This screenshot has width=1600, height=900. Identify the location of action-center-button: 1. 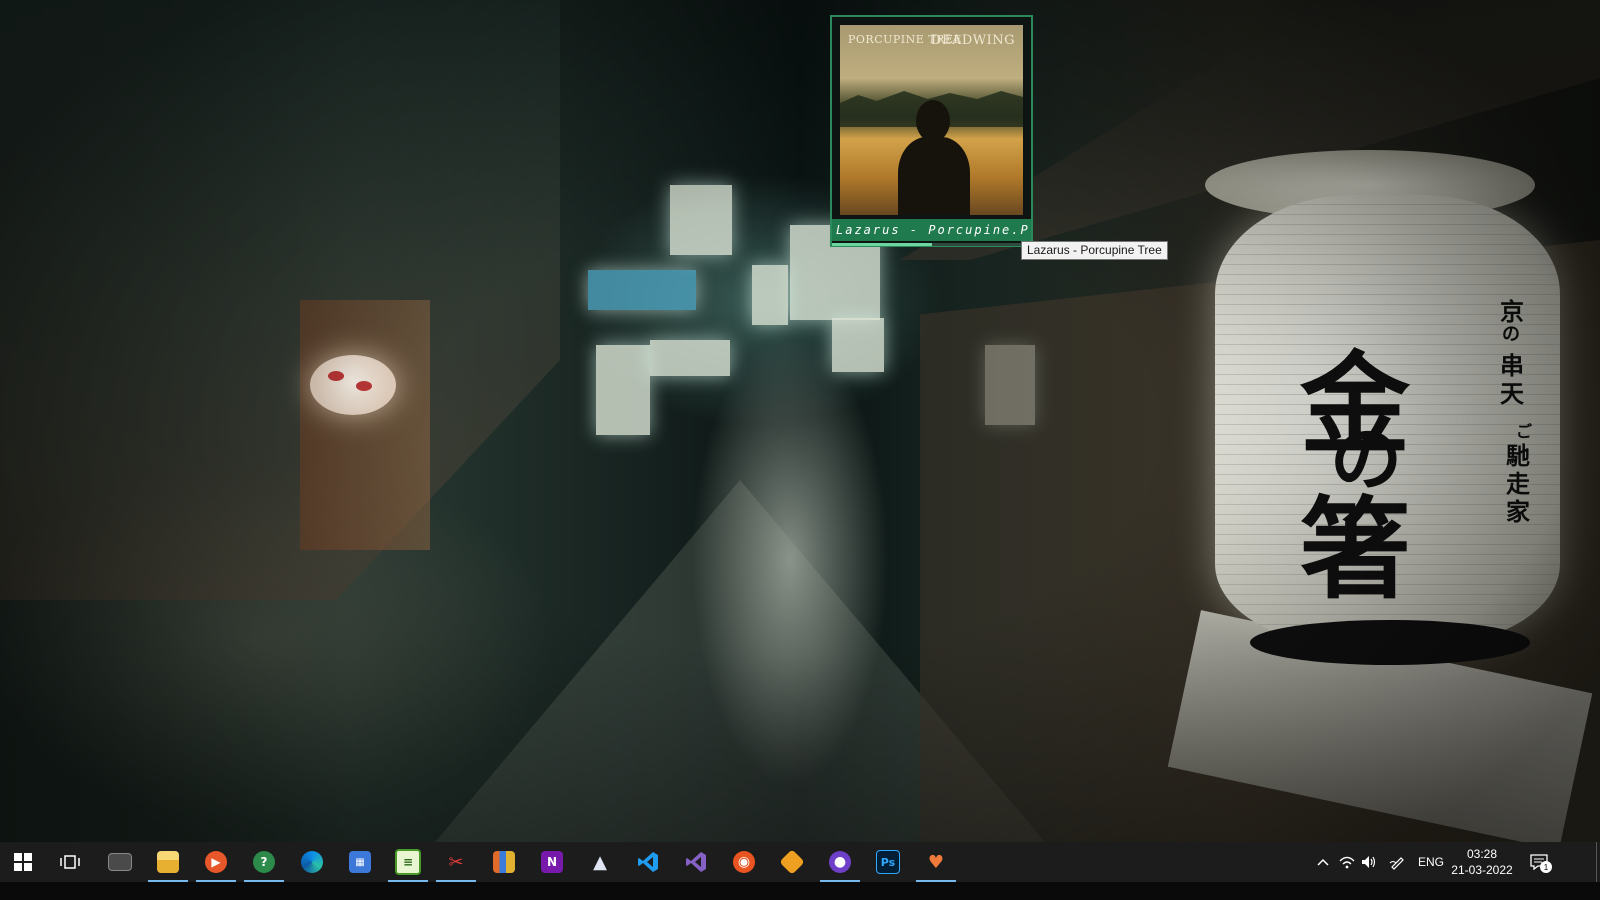
(1539, 862).